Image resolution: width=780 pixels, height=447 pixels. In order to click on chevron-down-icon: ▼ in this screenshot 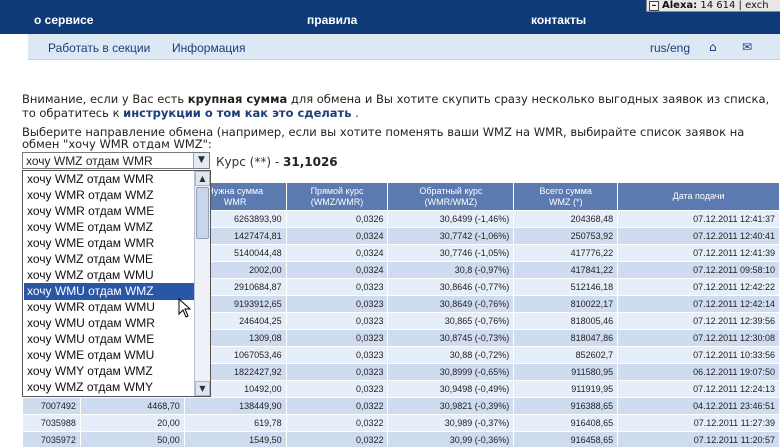, I will do `click(201, 160)`.